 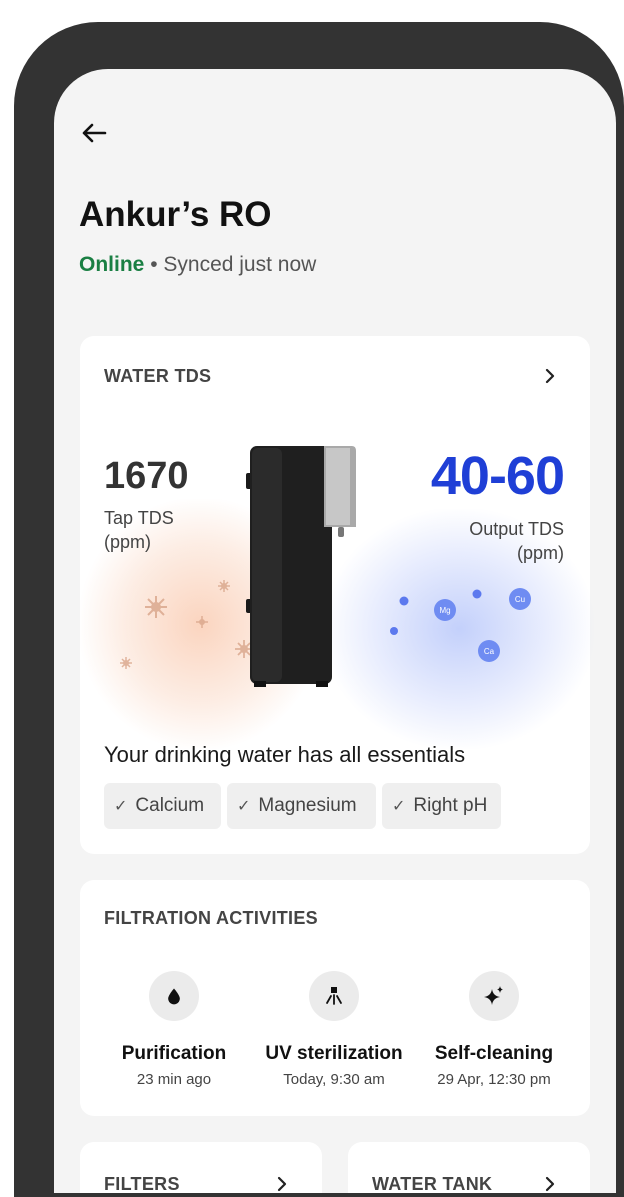 What do you see at coordinates (494, 996) in the screenshot?
I see `sparkle-icon` at bounding box center [494, 996].